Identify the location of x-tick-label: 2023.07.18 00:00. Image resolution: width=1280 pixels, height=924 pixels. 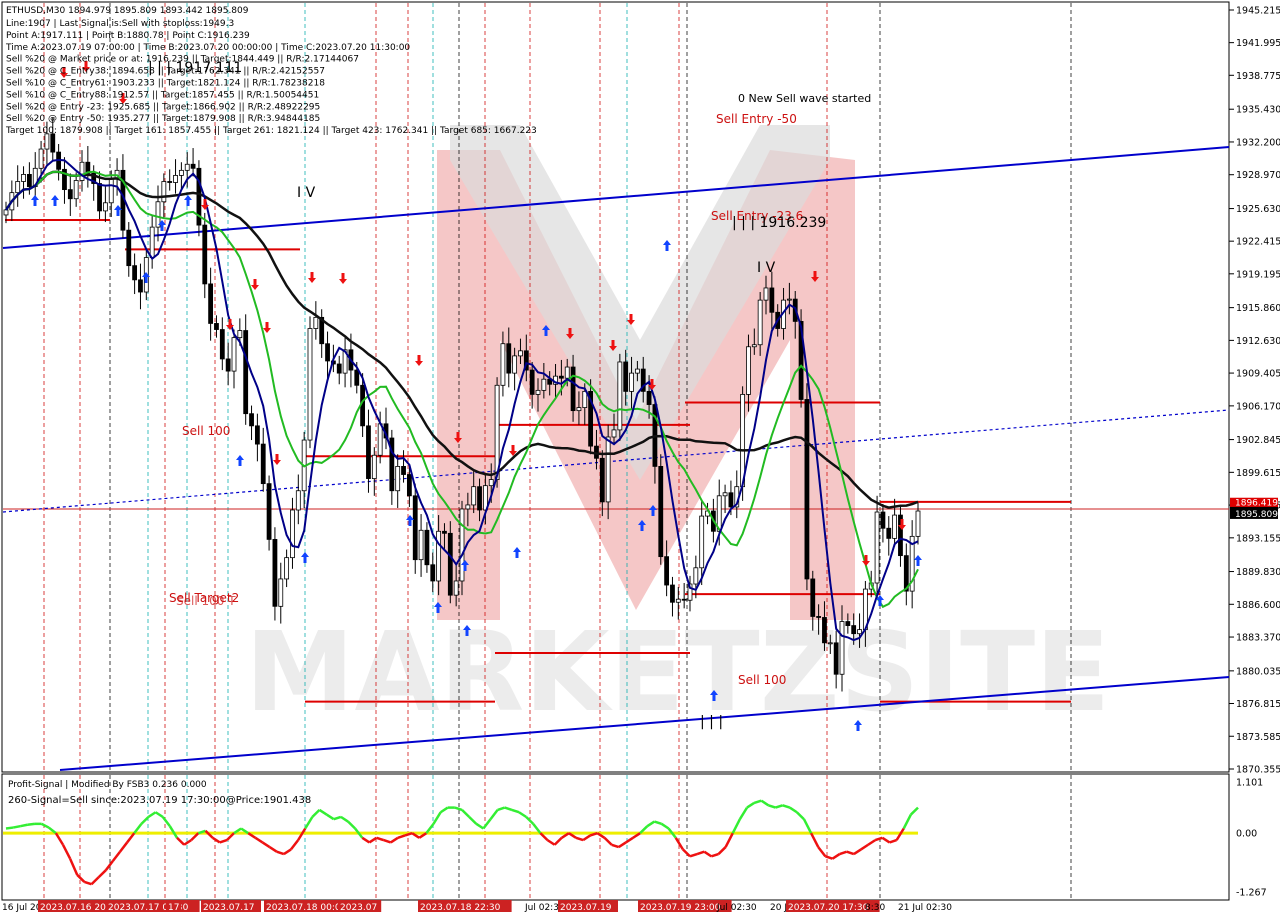
(306, 908).